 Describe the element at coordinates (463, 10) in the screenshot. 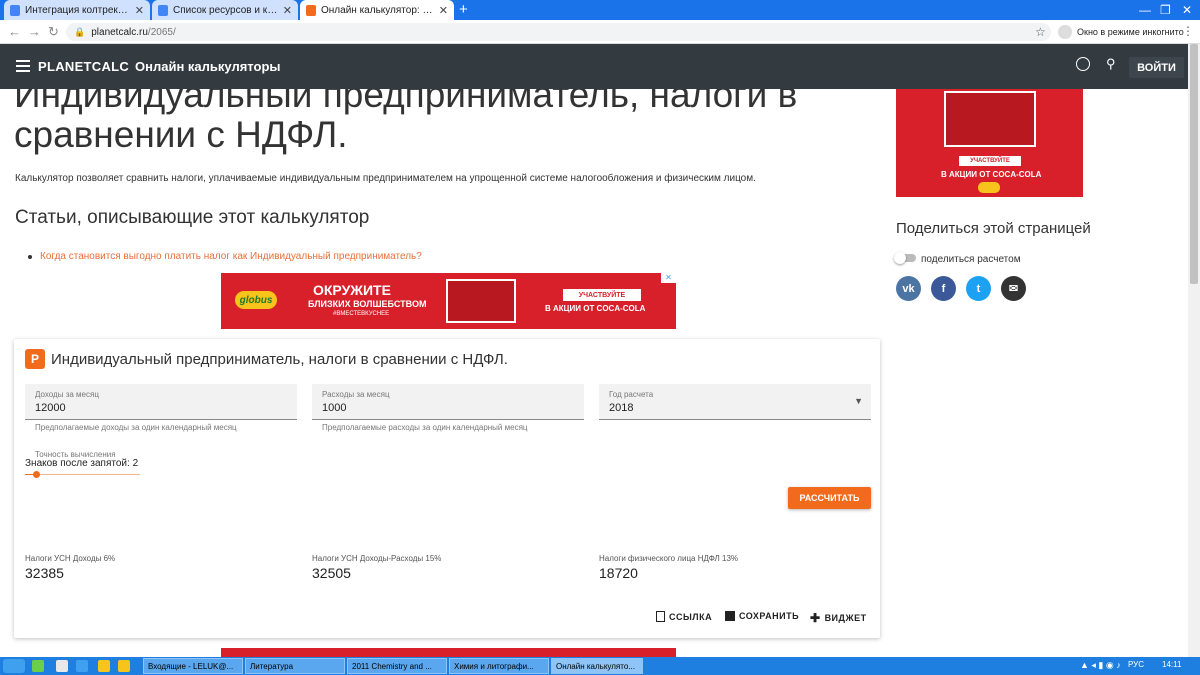

I see `new-tab-icon: +` at that location.